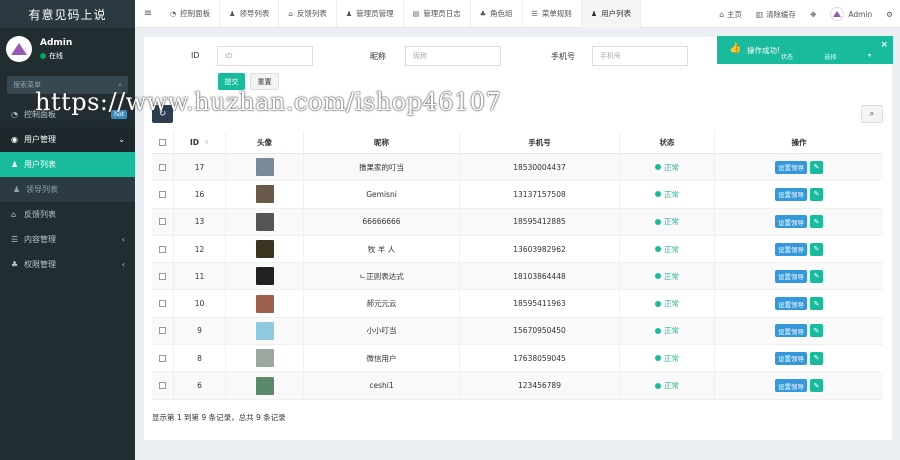 The image size is (900, 460). What do you see at coordinates (148, 13) in the screenshot?
I see `menu-toggle-icon: ≡` at bounding box center [148, 13].